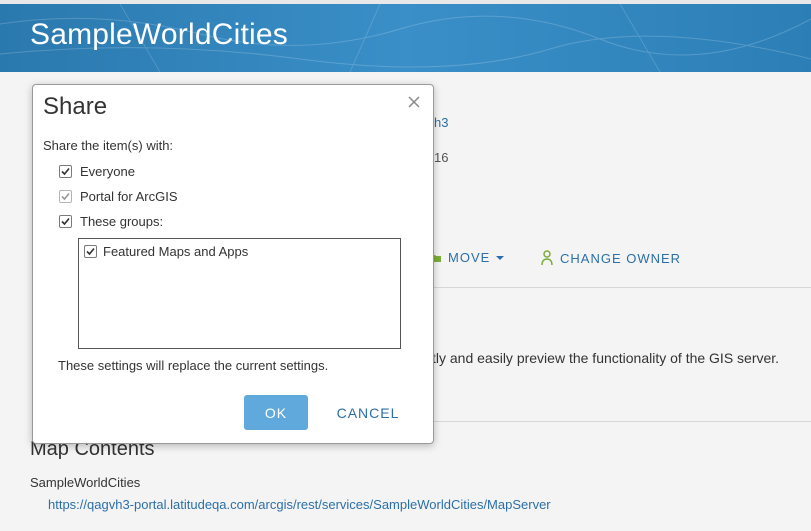 Image resolution: width=811 pixels, height=531 pixels. Describe the element at coordinates (159, 34) in the screenshot. I see `item-title: SampleWorldCities` at that location.